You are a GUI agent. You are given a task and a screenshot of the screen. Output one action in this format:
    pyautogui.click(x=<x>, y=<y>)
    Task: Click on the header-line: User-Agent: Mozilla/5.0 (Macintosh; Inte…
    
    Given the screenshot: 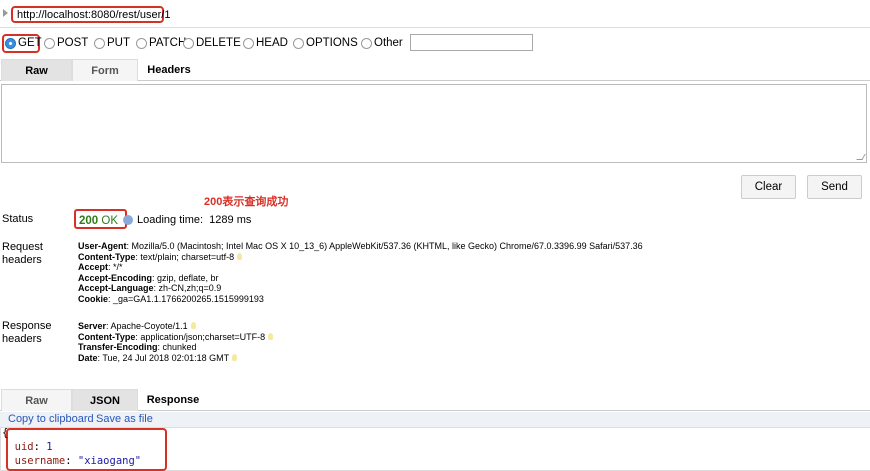 What is the action you would take?
    pyautogui.click(x=360, y=246)
    